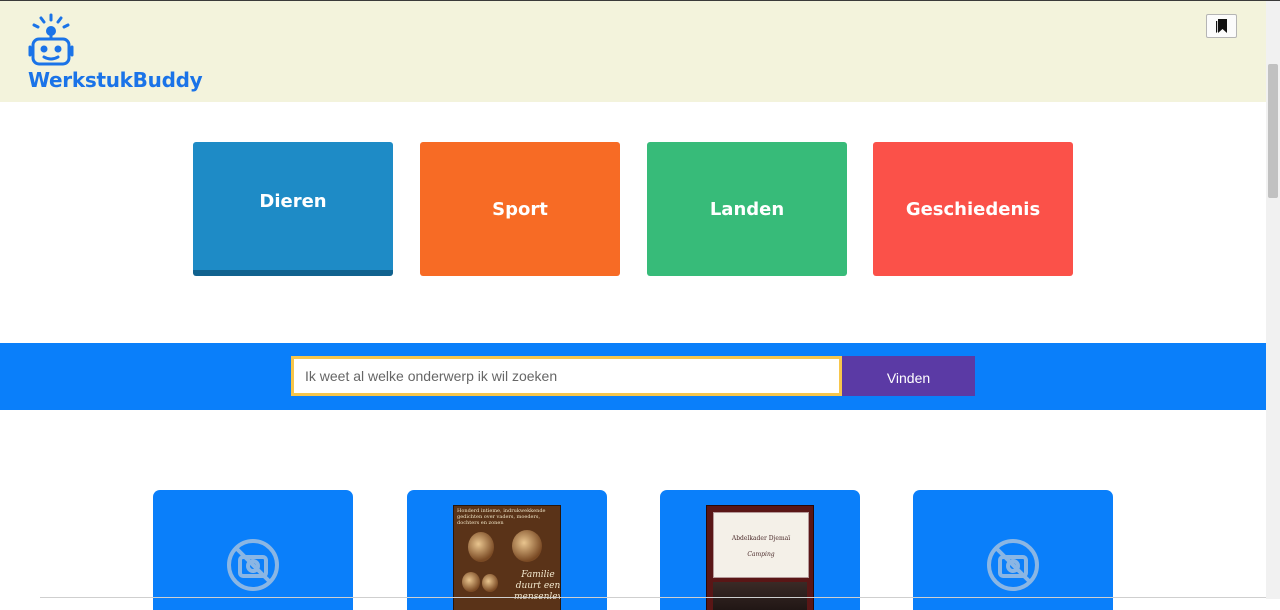  What do you see at coordinates (566, 376) in the screenshot?
I see `search-input` at bounding box center [566, 376].